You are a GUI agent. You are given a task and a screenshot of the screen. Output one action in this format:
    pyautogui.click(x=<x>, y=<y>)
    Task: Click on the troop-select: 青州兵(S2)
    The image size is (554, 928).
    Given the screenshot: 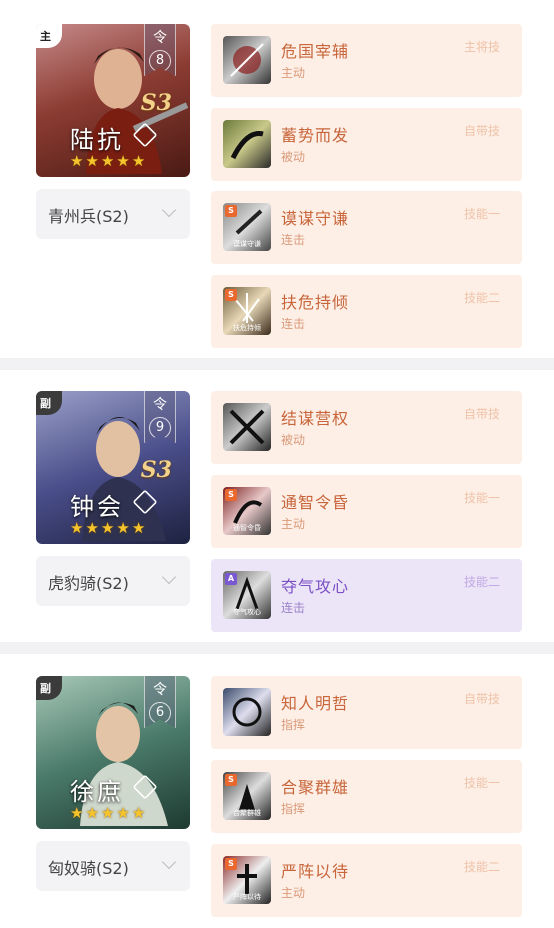 What is the action you would take?
    pyautogui.click(x=113, y=214)
    